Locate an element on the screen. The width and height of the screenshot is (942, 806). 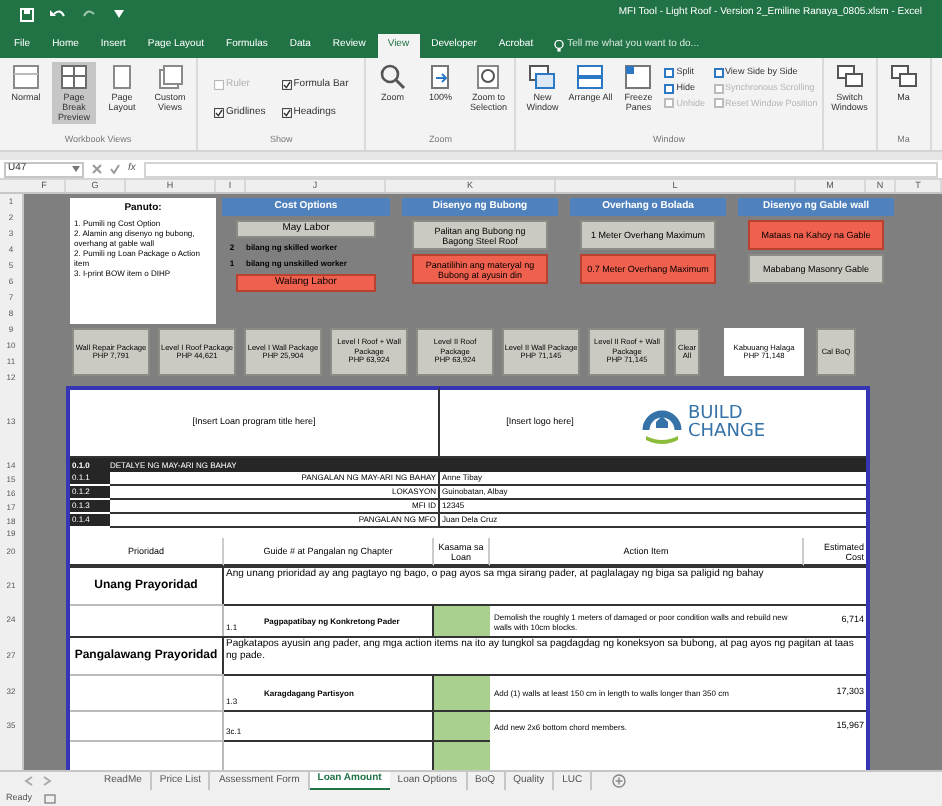
undo-icon is located at coordinates (58, 14).